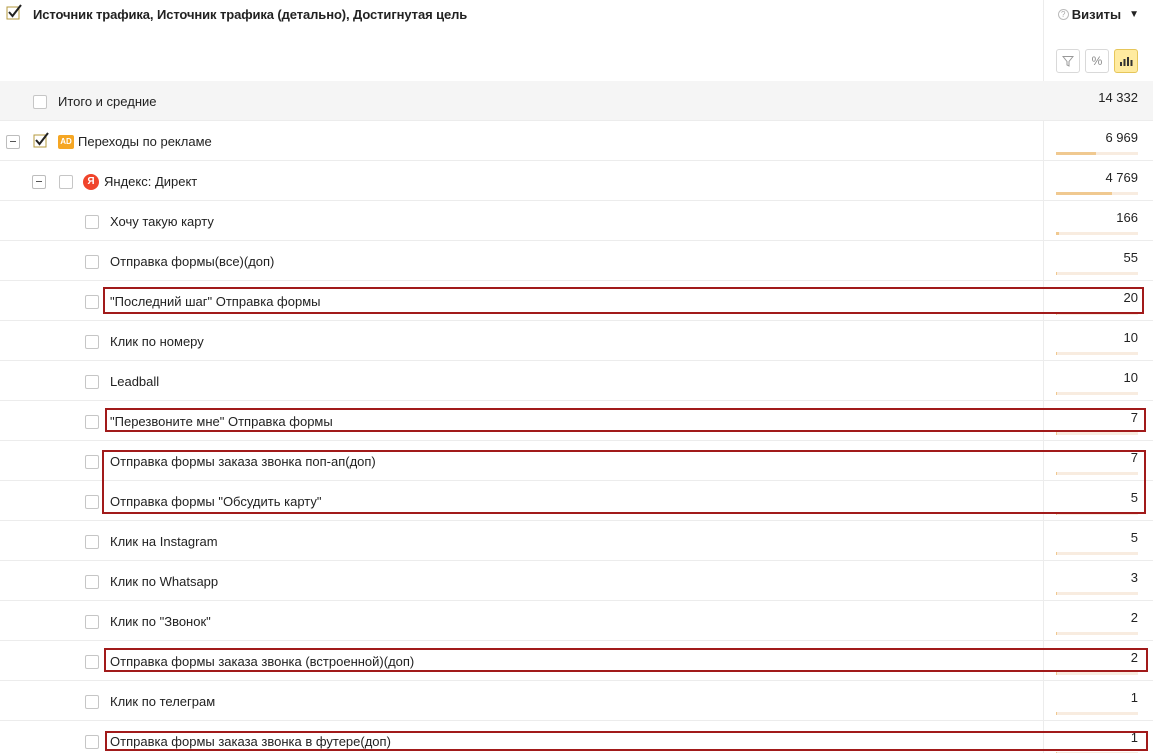 The image size is (1153, 753). I want to click on bar-chart-icon, so click(1126, 61).